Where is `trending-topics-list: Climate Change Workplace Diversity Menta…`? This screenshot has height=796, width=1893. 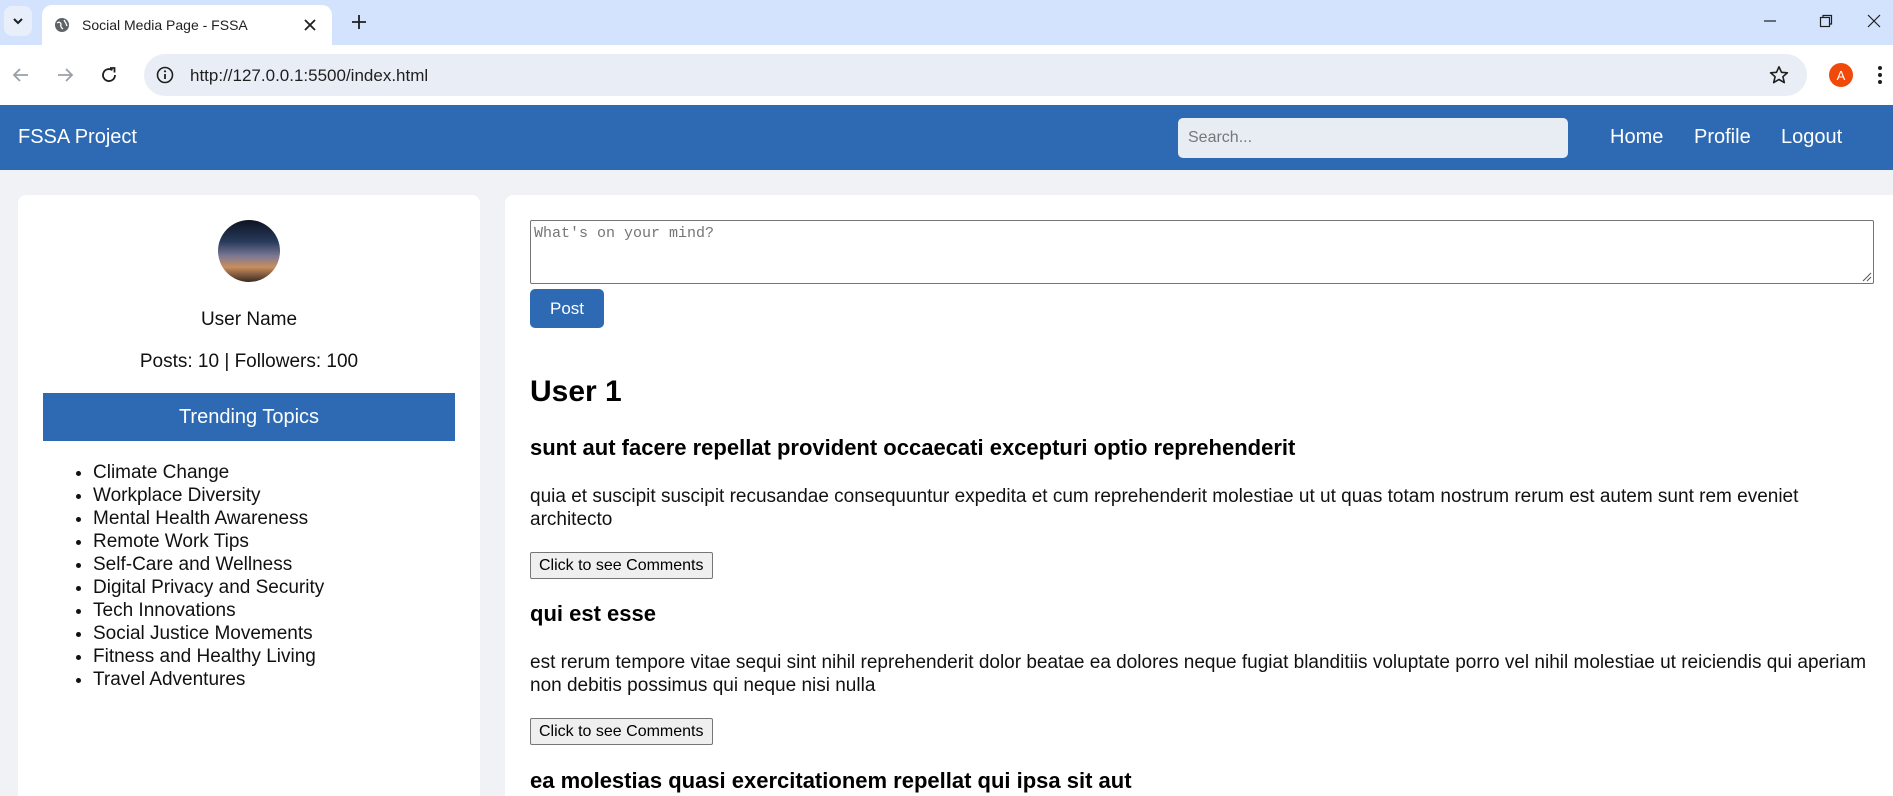
trending-topics-list: Climate Change Workplace Diversity Menta… is located at coordinates (208, 576).